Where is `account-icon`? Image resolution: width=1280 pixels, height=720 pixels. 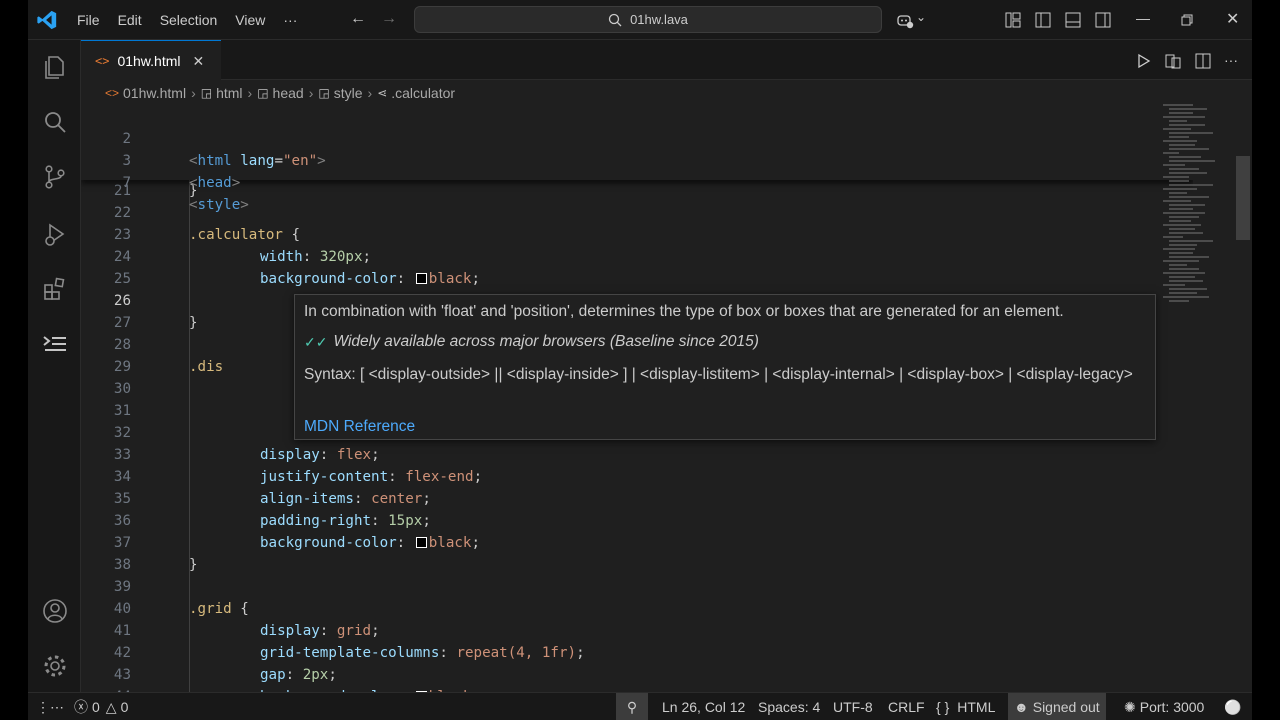 account-icon is located at coordinates (55, 611).